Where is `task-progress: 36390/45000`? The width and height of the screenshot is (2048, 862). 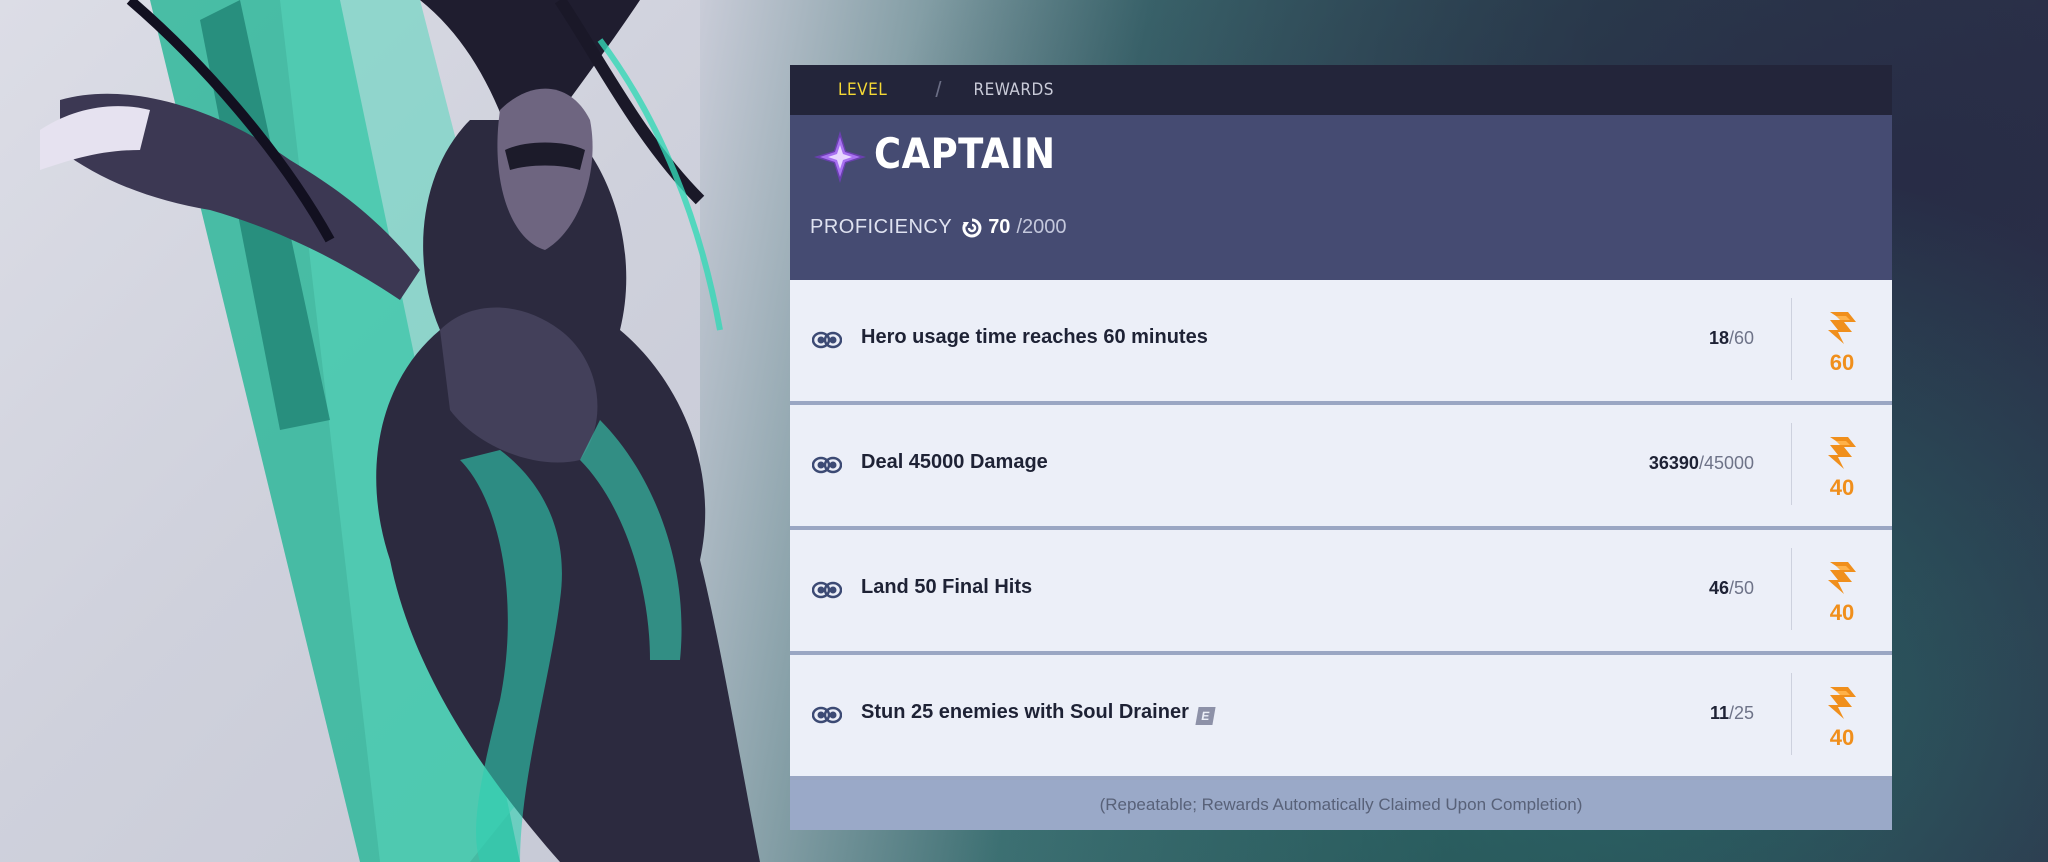 task-progress: 36390/45000 is located at coordinates (1701, 463).